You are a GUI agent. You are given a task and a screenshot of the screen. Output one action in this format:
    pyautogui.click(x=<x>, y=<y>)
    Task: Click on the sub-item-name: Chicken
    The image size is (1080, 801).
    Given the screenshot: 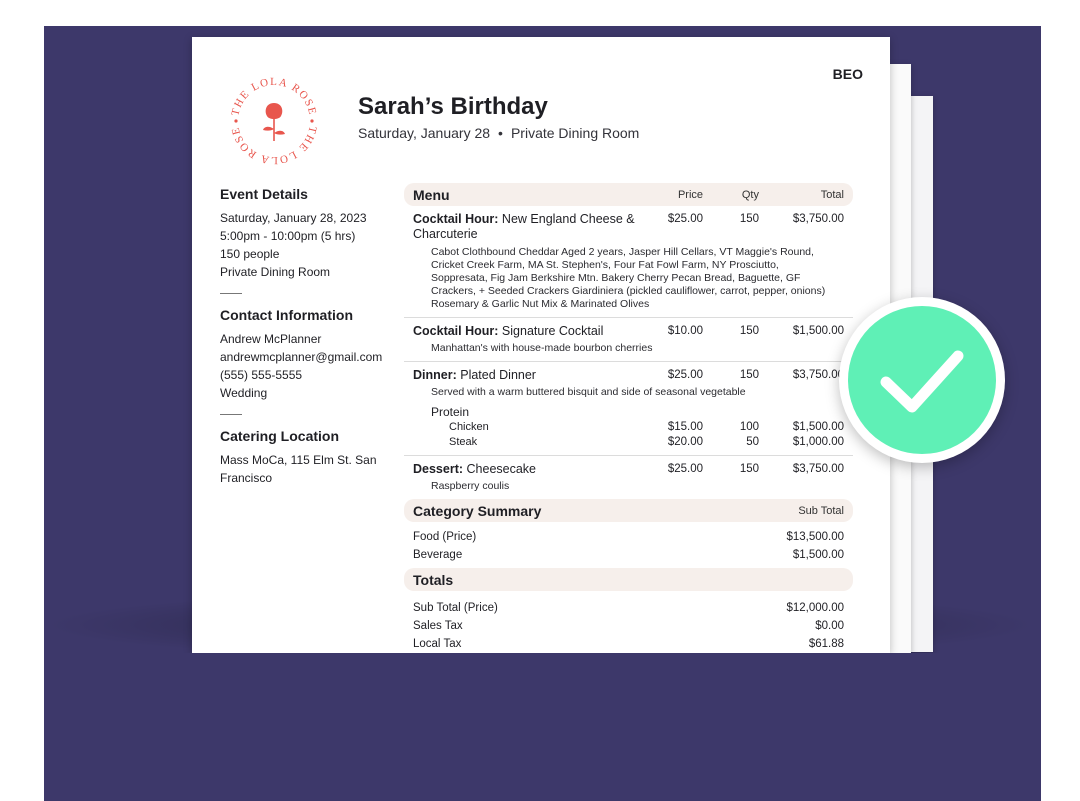 What is the action you would take?
    pyautogui.click(x=469, y=427)
    